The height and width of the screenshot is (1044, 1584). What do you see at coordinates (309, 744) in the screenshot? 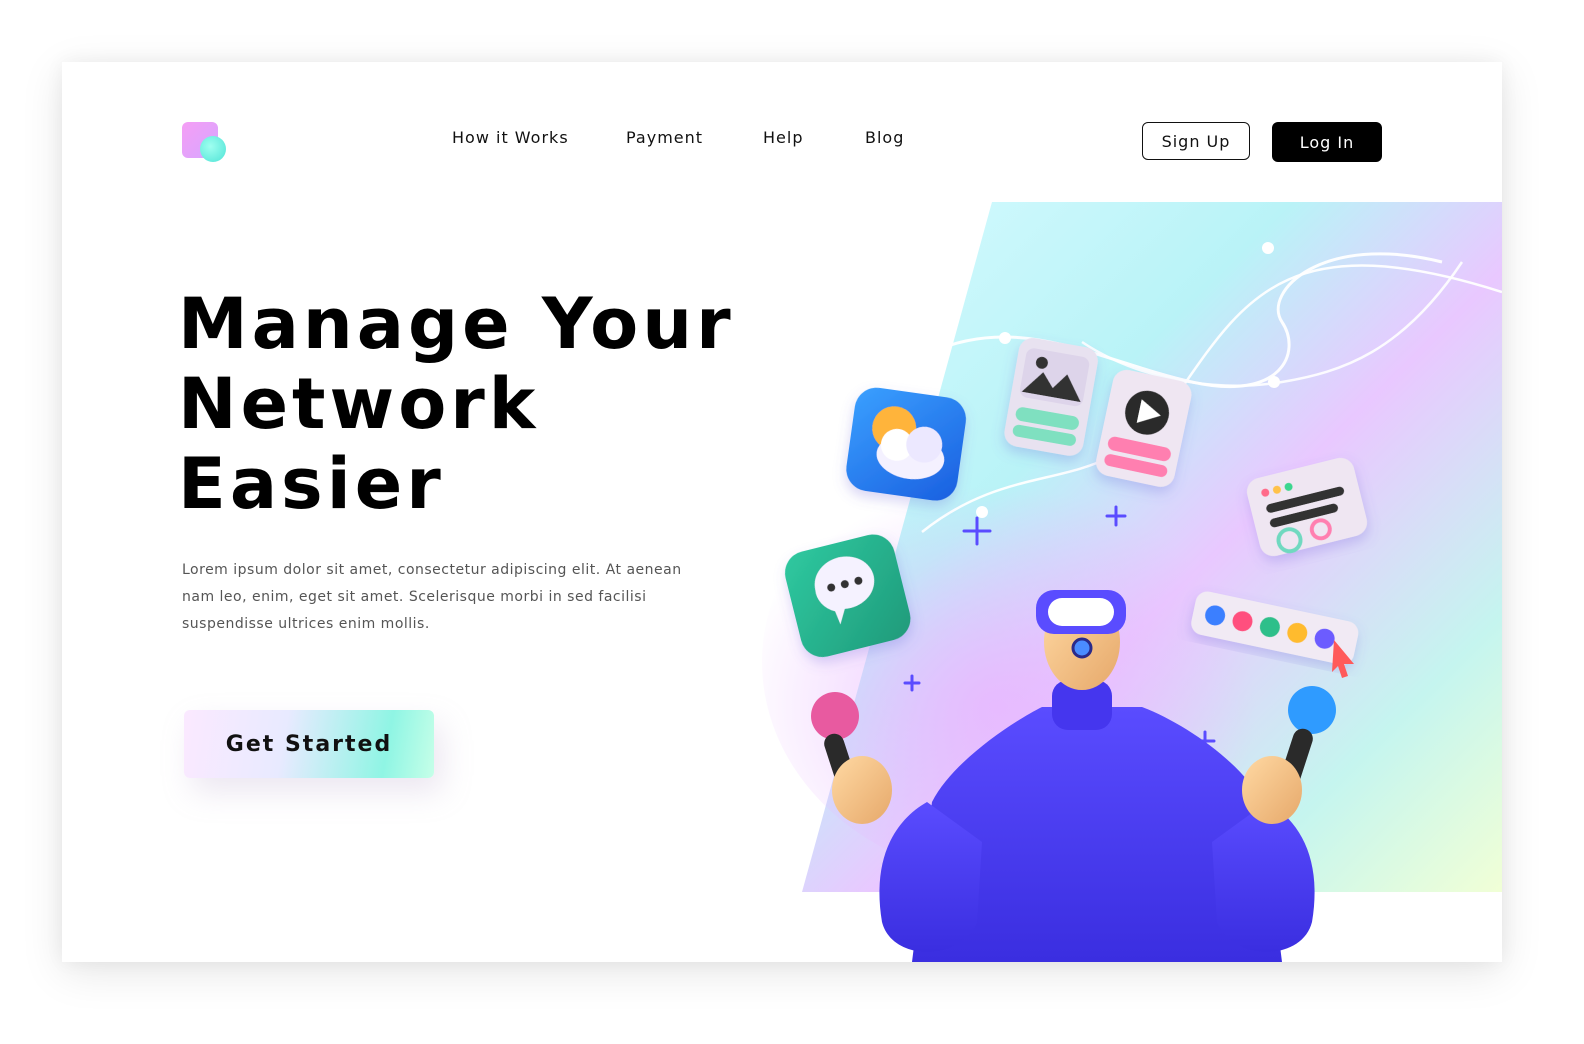
I see `get-started-button: Get Started` at bounding box center [309, 744].